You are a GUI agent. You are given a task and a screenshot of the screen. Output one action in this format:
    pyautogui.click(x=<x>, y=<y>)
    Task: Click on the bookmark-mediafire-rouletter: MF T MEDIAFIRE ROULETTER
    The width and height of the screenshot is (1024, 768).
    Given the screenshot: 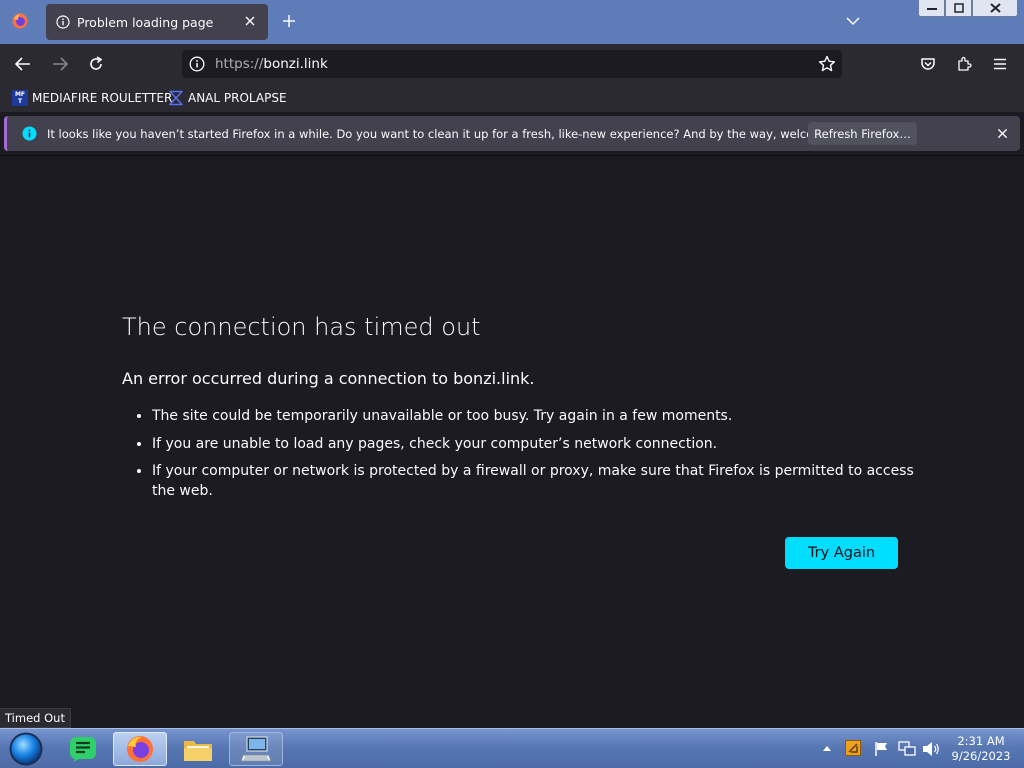 What is the action you would take?
    pyautogui.click(x=92, y=98)
    